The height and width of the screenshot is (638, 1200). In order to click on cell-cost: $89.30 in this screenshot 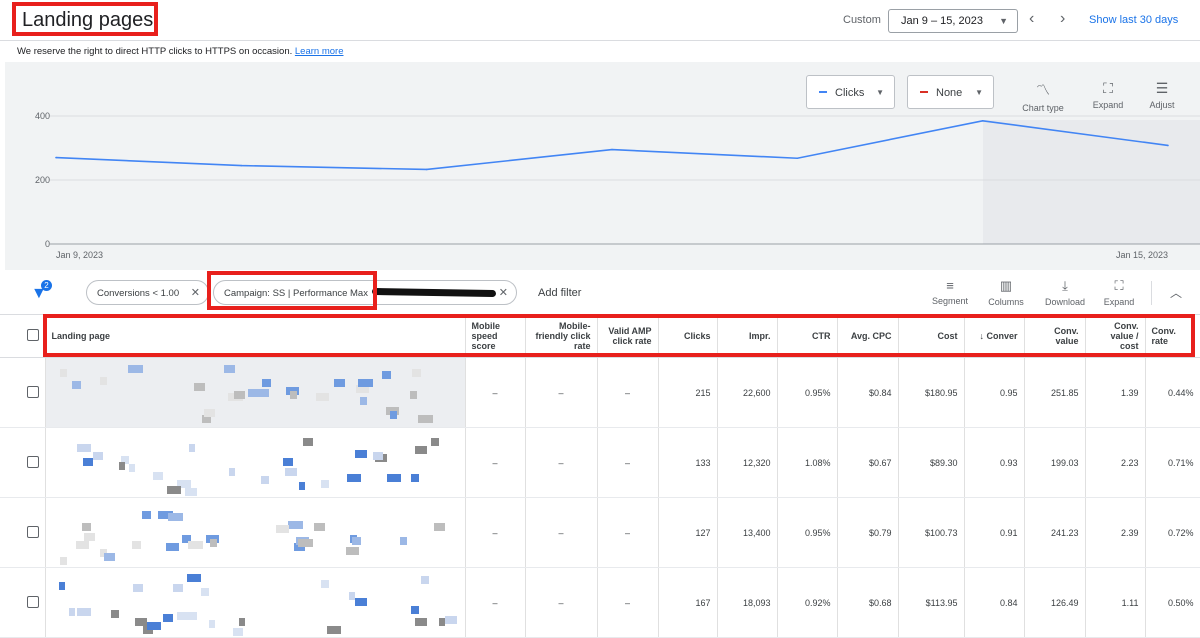, I will do `click(931, 462)`.